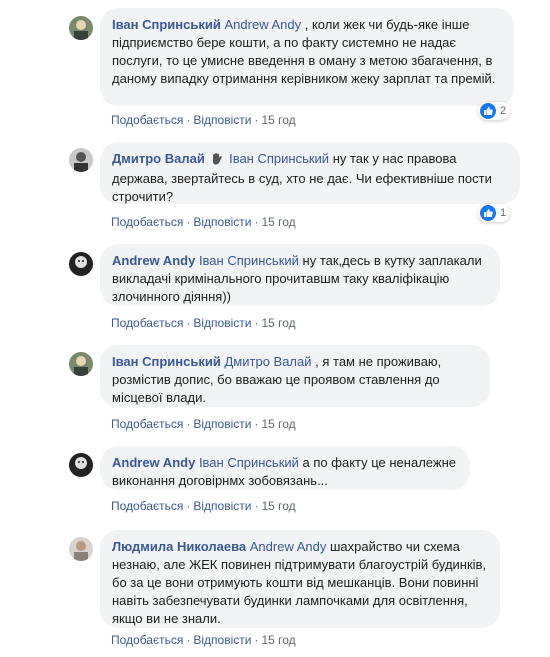 The height and width of the screenshot is (657, 550). Describe the element at coordinates (216, 161) in the screenshot. I see `waving-hand-icon` at that location.